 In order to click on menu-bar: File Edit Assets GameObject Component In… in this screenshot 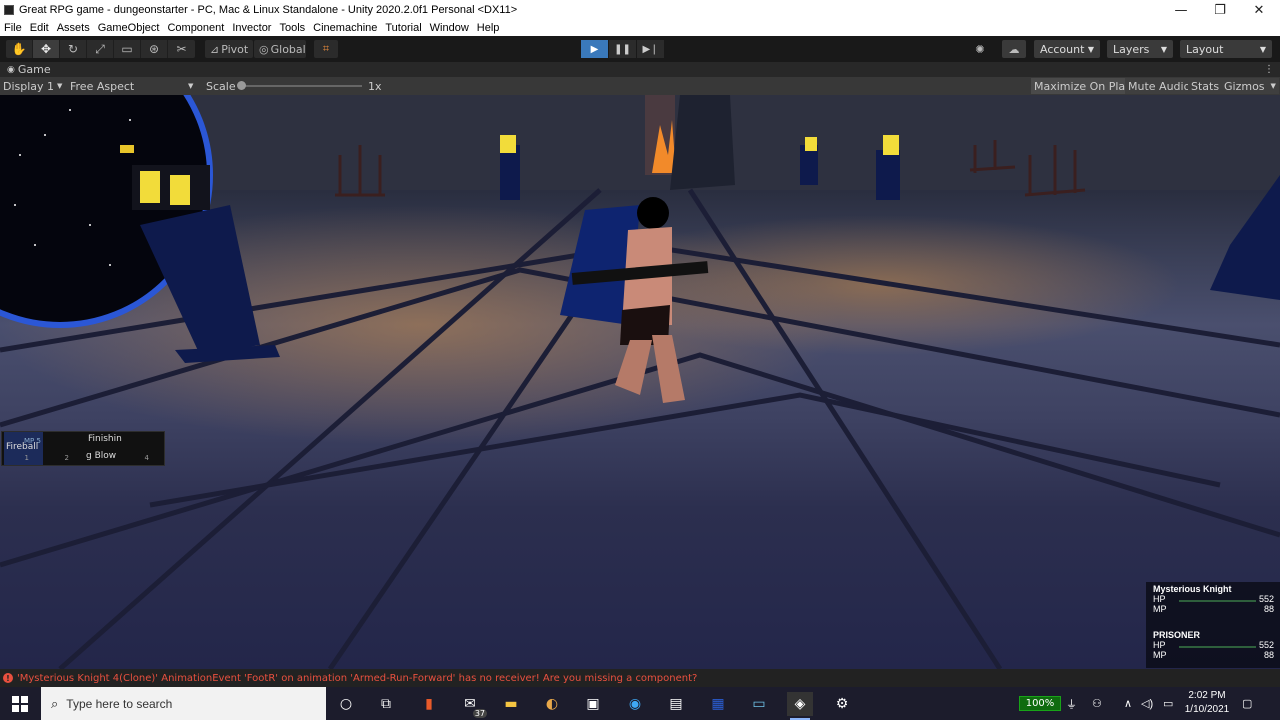, I will do `click(640, 28)`.